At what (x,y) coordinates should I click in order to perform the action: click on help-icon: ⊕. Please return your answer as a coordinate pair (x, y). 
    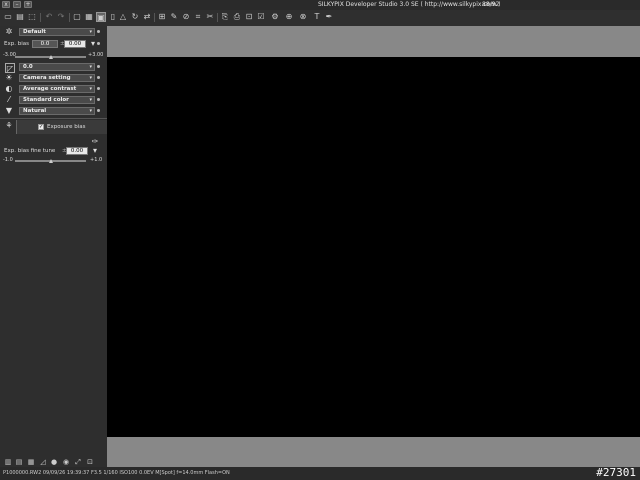
    Looking at the image, I should click on (289, 17).